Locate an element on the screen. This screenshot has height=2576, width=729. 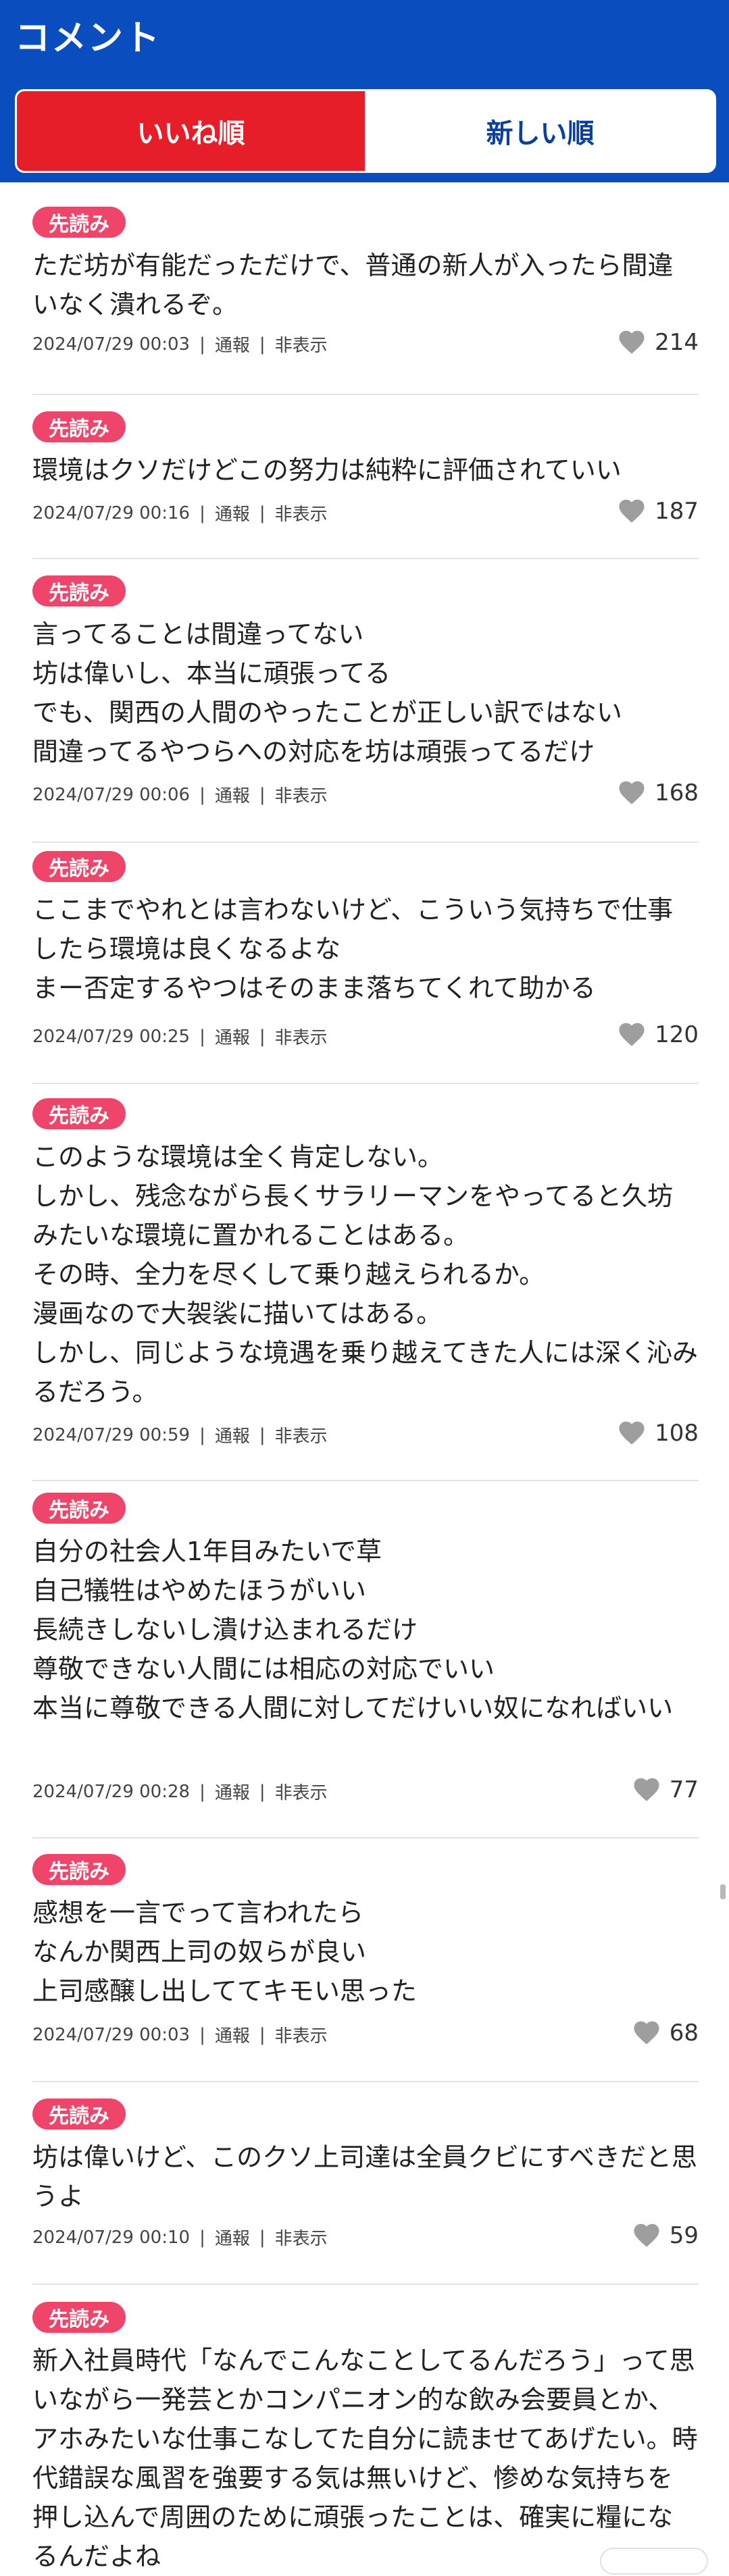
comment-meta: 2024/07/29 00:16 | 通報 | 非表示 is located at coordinates (180, 512).